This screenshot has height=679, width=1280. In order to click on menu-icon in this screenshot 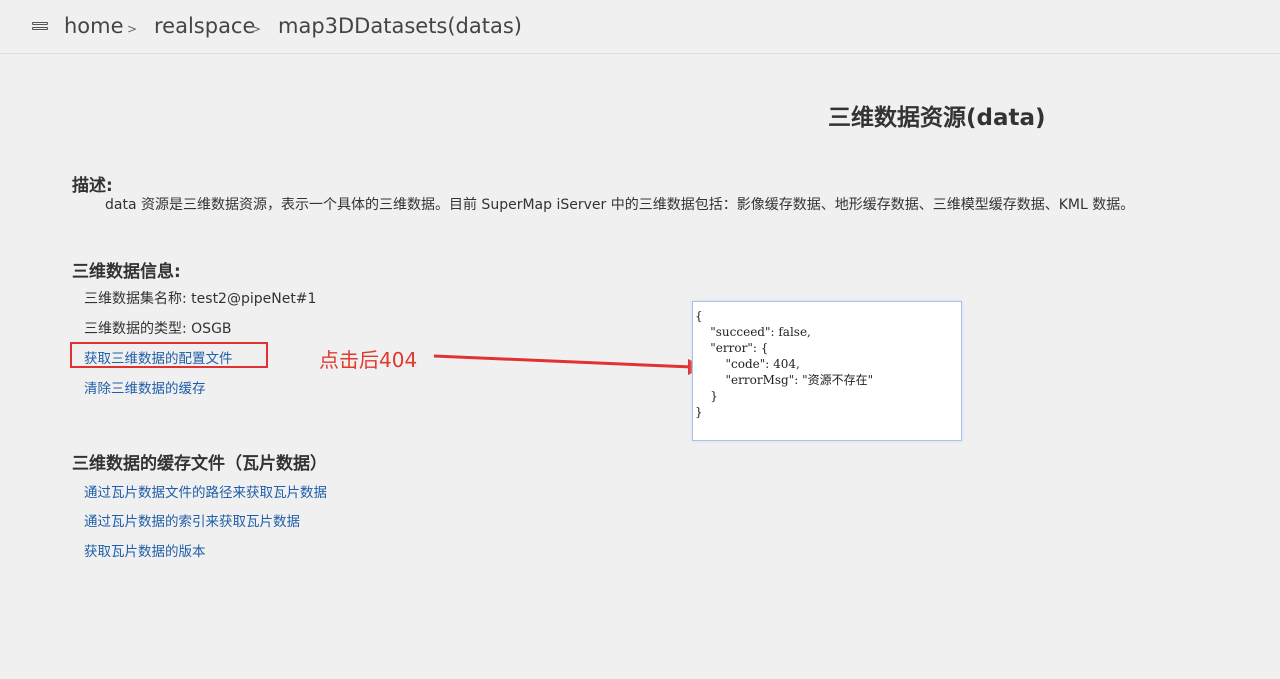, I will do `click(40, 28)`.